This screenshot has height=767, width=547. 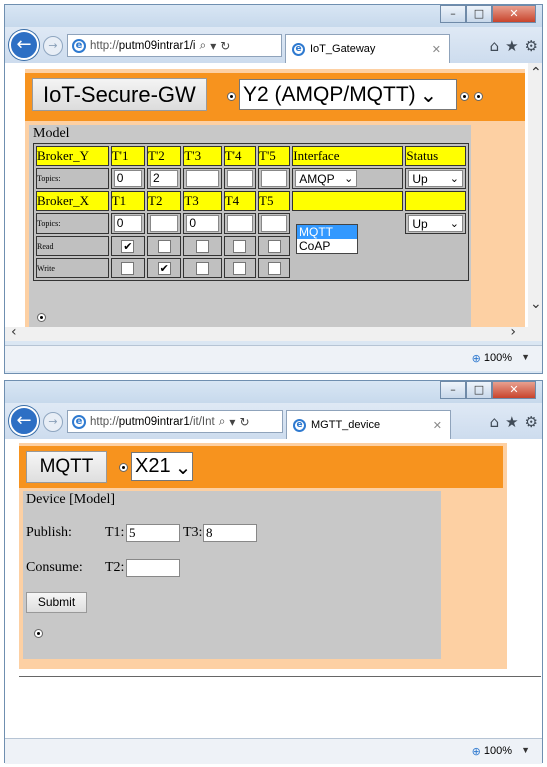 I want to click on gateway-select: Y2 (AMQP/MQTT) ⌄, so click(x=348, y=94).